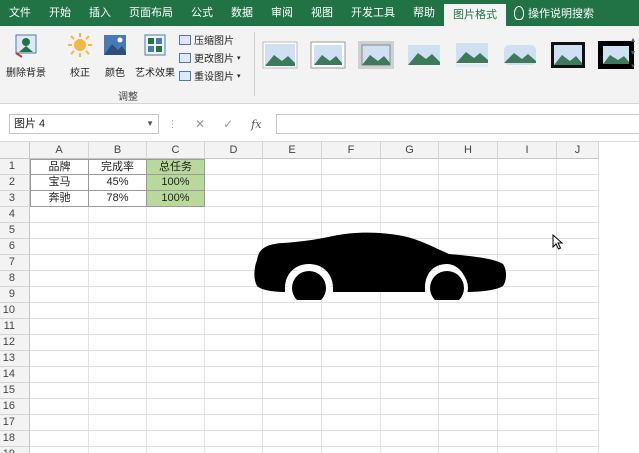 Image resolution: width=639 pixels, height=453 pixels. What do you see at coordinates (228, 124) in the screenshot?
I see `enter-icon: ✓` at bounding box center [228, 124].